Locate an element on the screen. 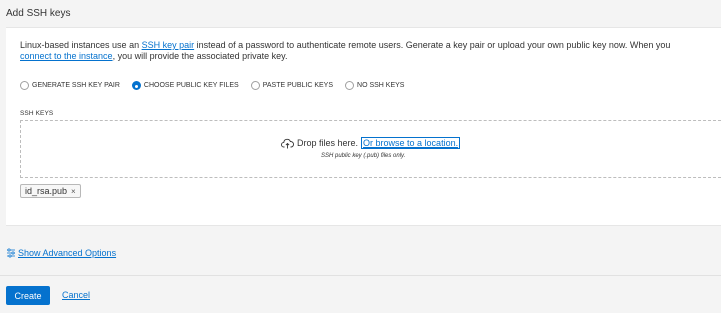 This screenshot has height=313, width=721. create-button: Create is located at coordinates (28, 295).